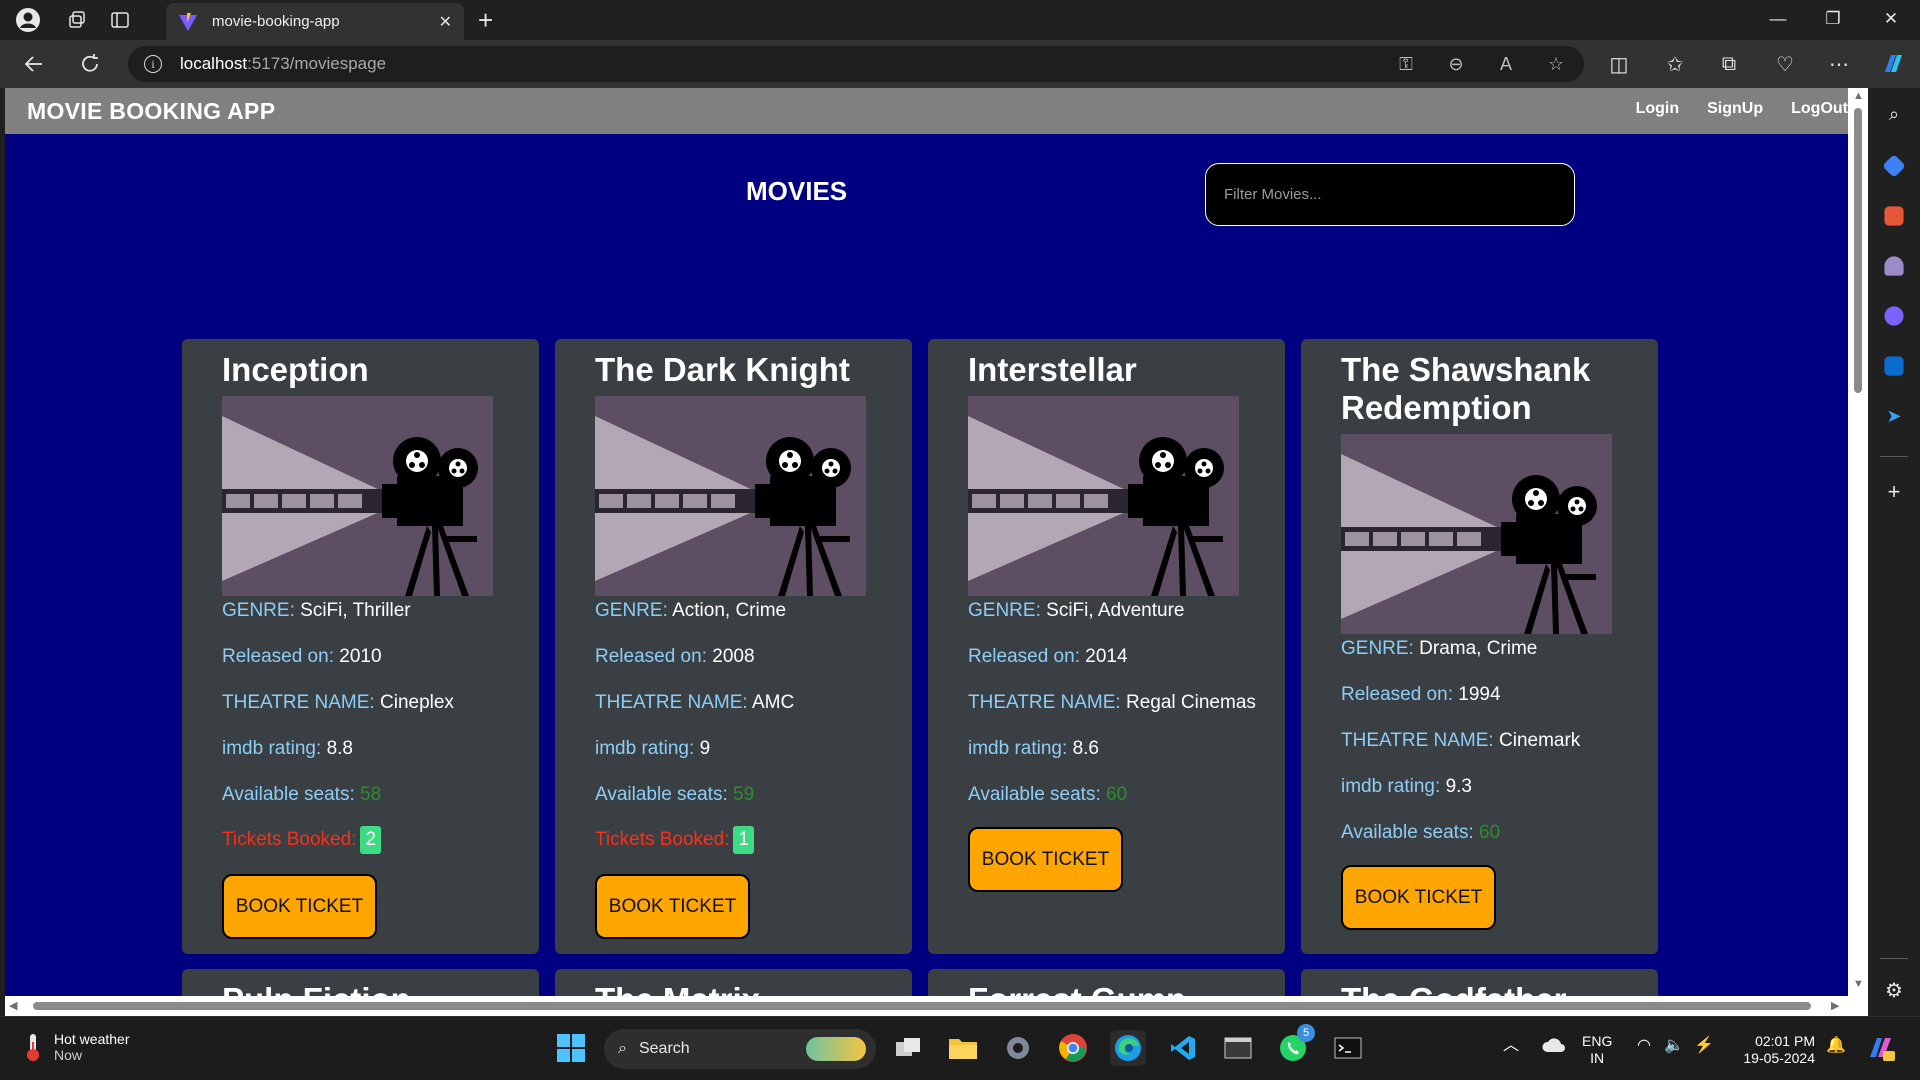 Image resolution: width=1920 pixels, height=1080 pixels. I want to click on nav-signup-link: SignUp, so click(1735, 109).